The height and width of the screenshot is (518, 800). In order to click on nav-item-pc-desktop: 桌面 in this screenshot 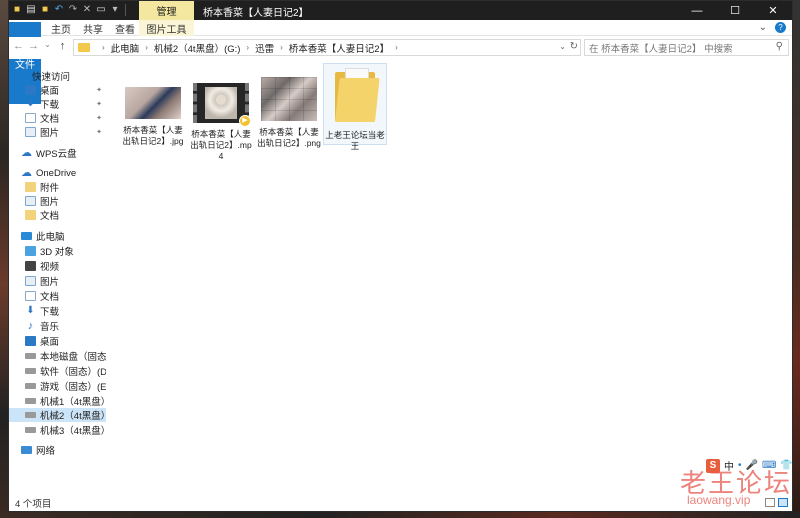, I will do `click(57, 341)`.